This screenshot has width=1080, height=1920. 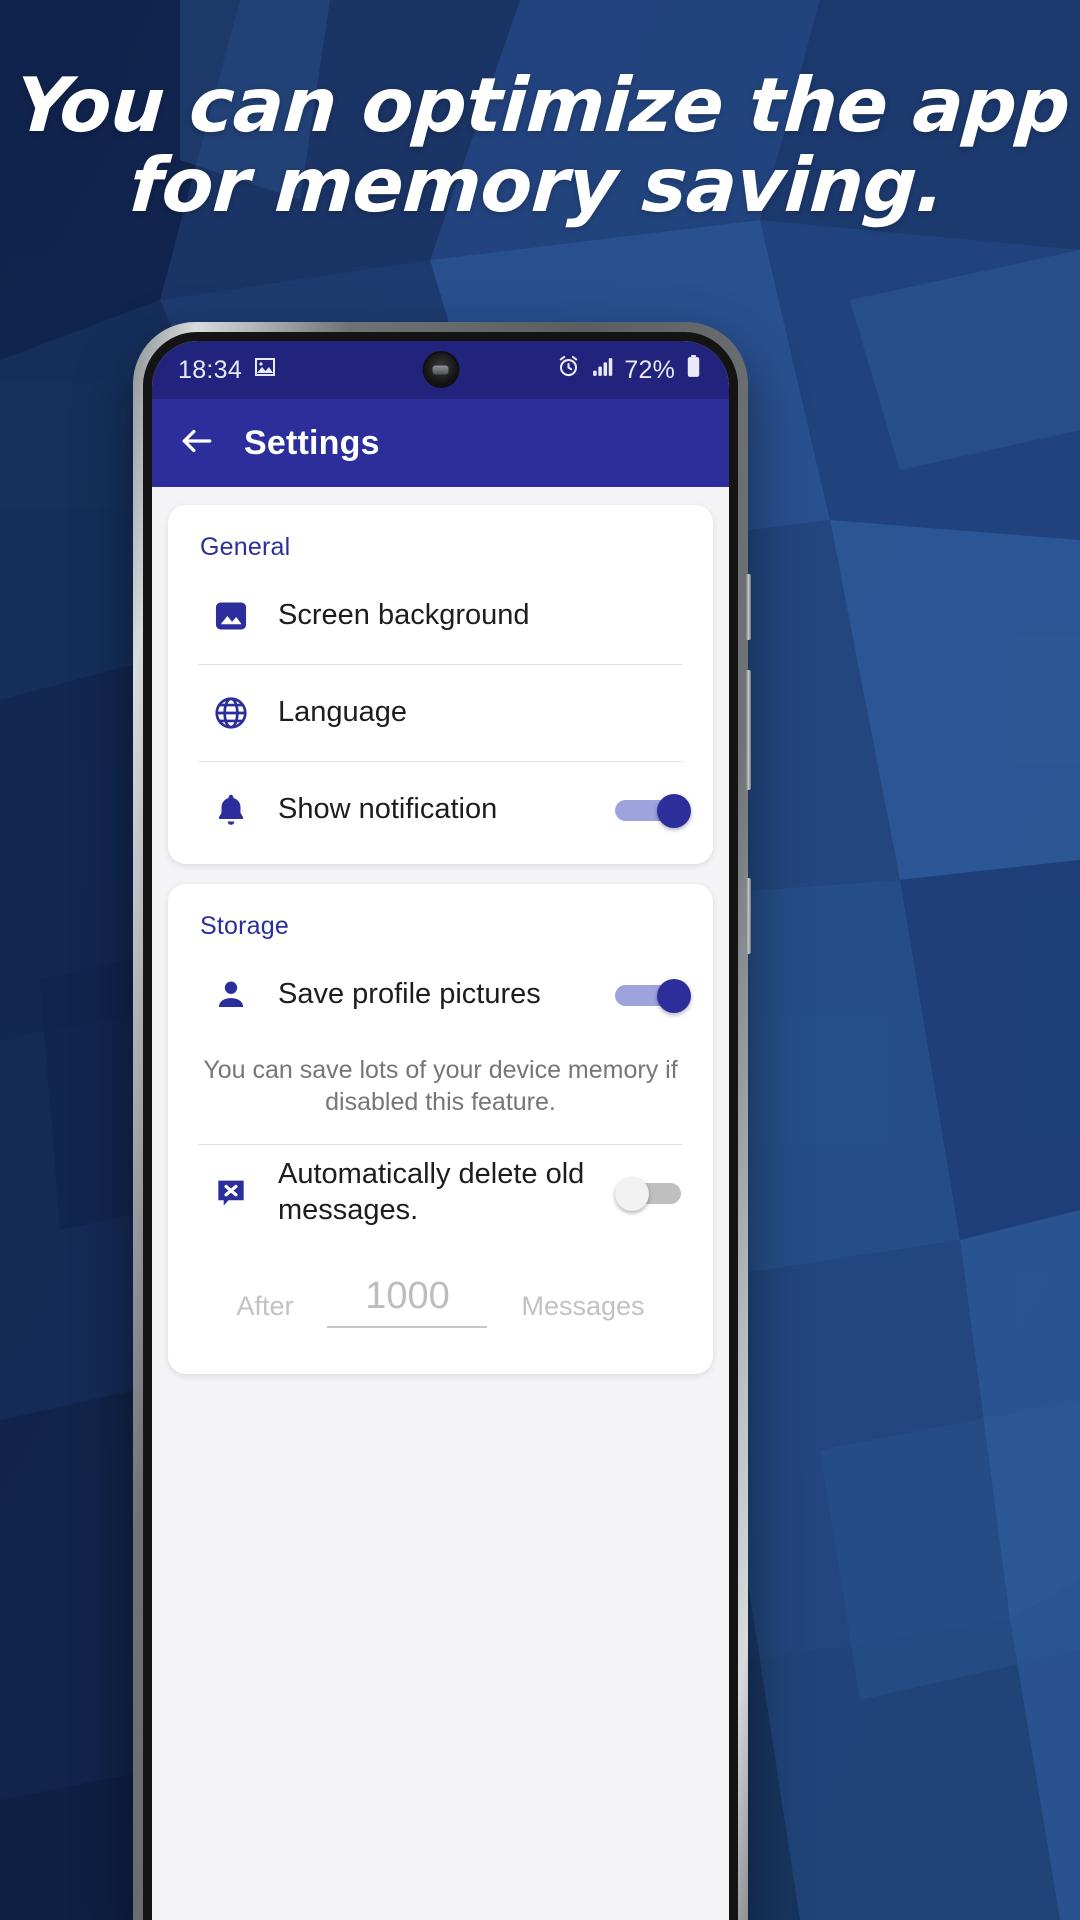 I want to click on setting-label: Screen background, so click(x=404, y=615).